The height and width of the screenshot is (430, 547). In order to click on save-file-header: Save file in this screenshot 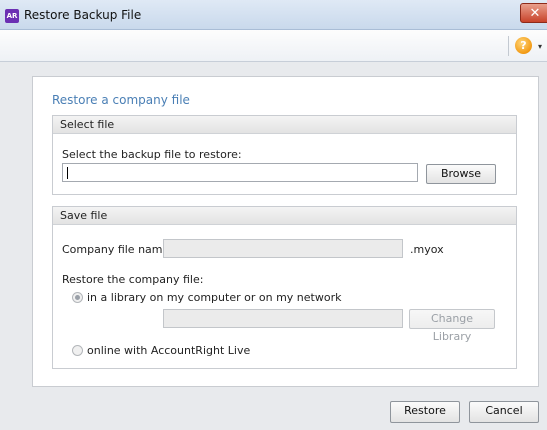, I will do `click(284, 216)`.